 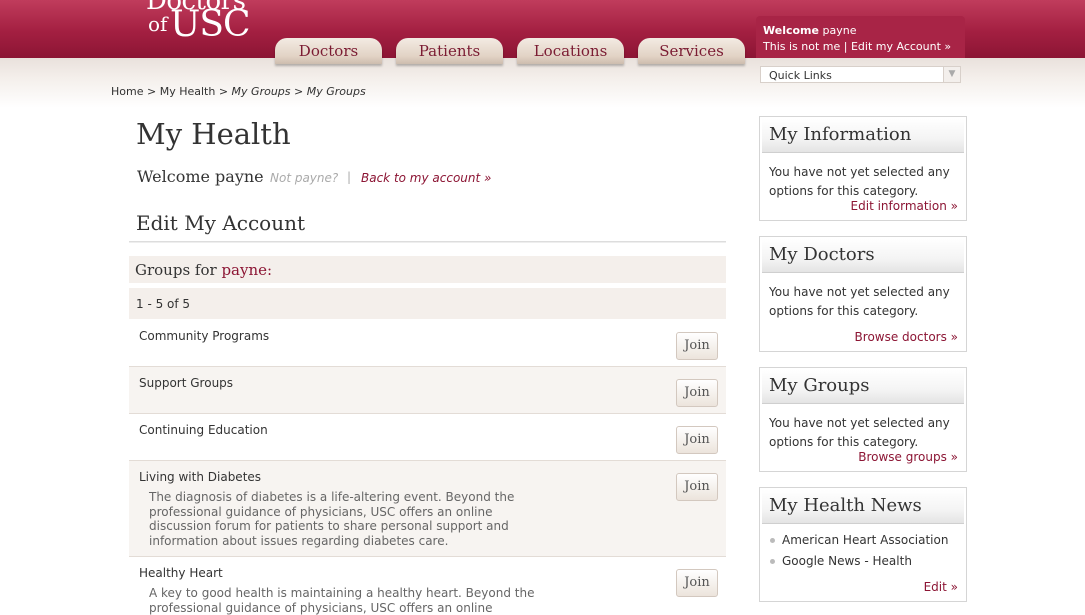 I want to click on browse-groups-link: Browse groups », so click(x=908, y=457).